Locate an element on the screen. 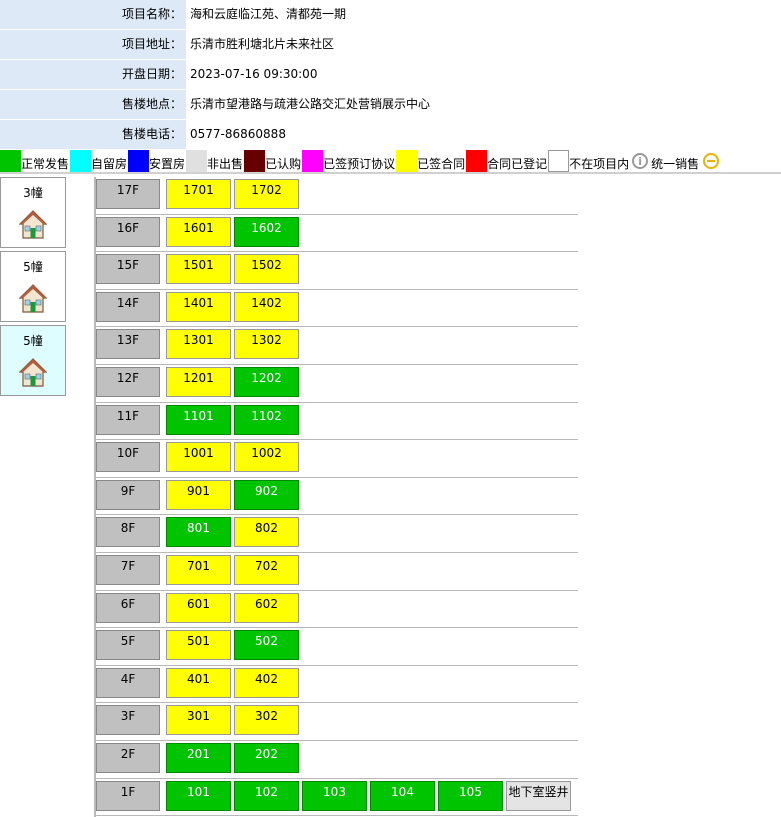  legend-label: 已签预订协议 is located at coordinates (359, 164).